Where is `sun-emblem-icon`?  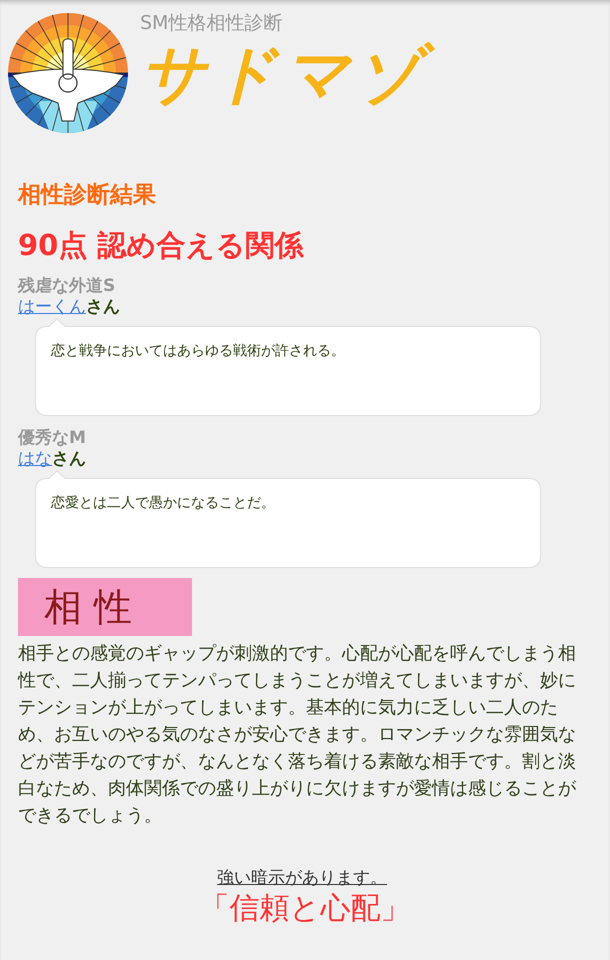 sun-emblem-icon is located at coordinates (68, 73).